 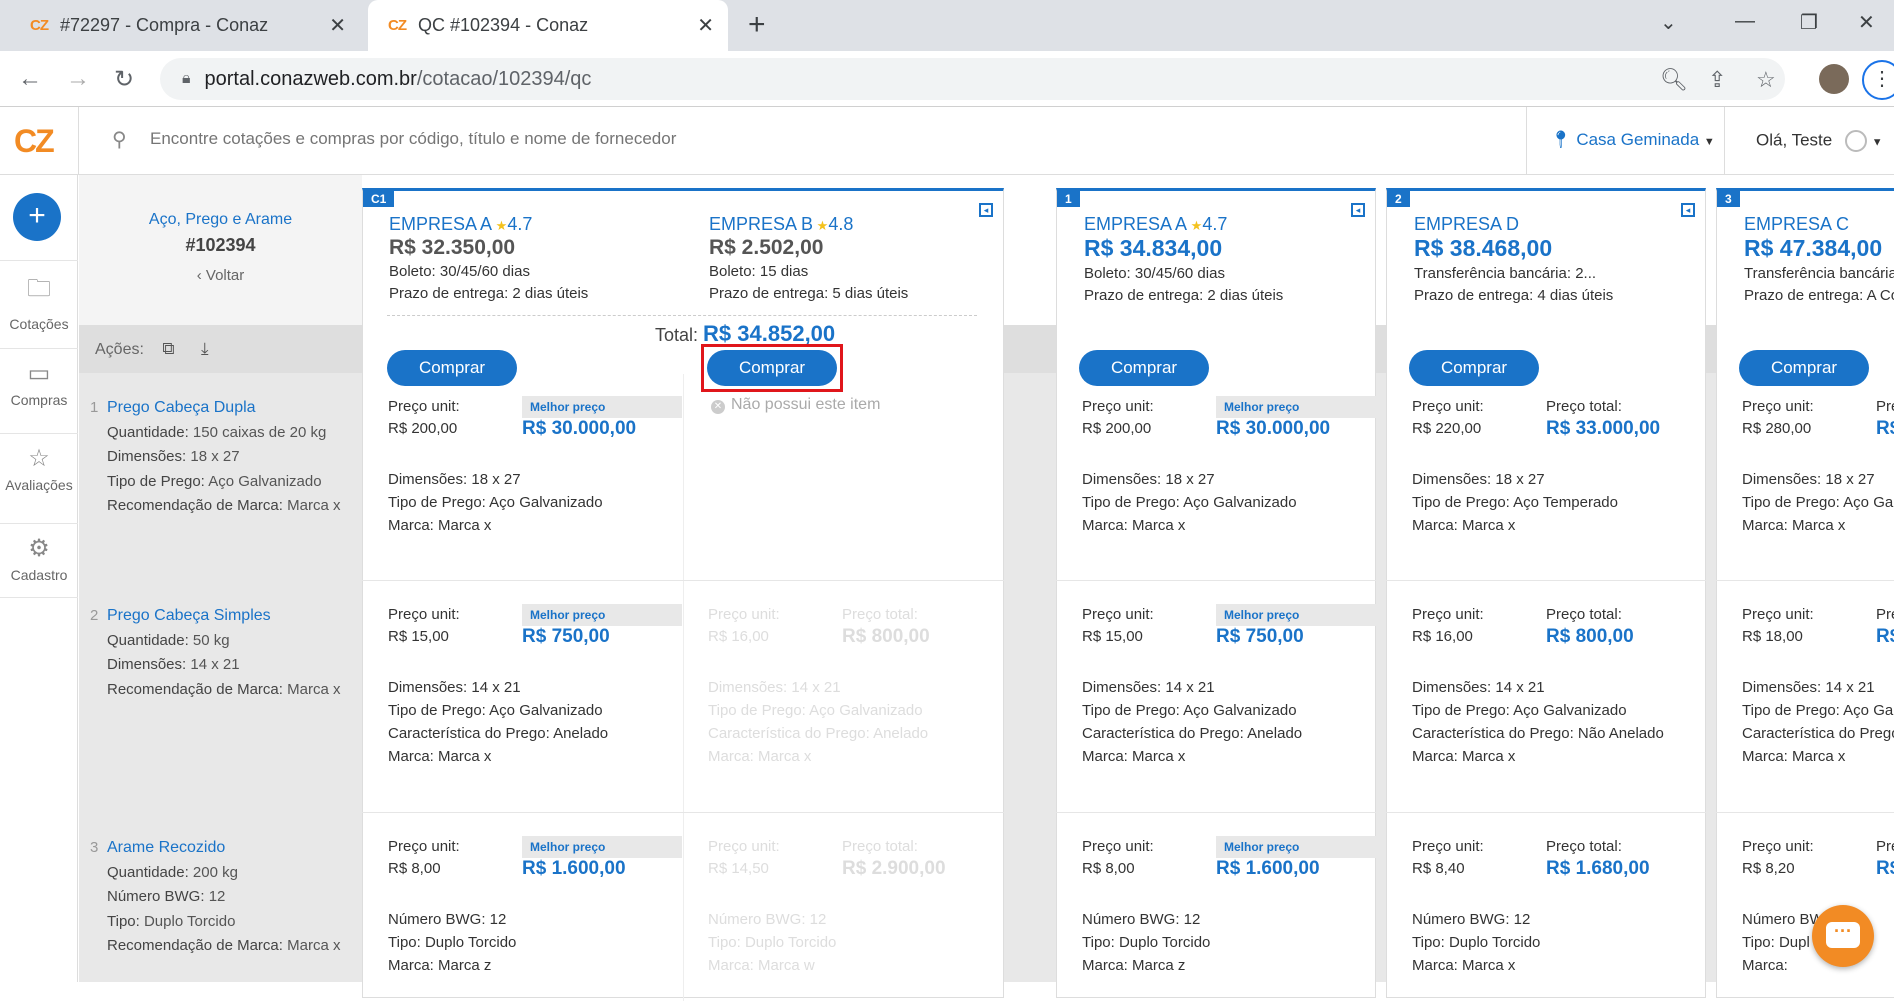 I want to click on item-name: Prego Cabeça Simples, so click(x=234, y=616).